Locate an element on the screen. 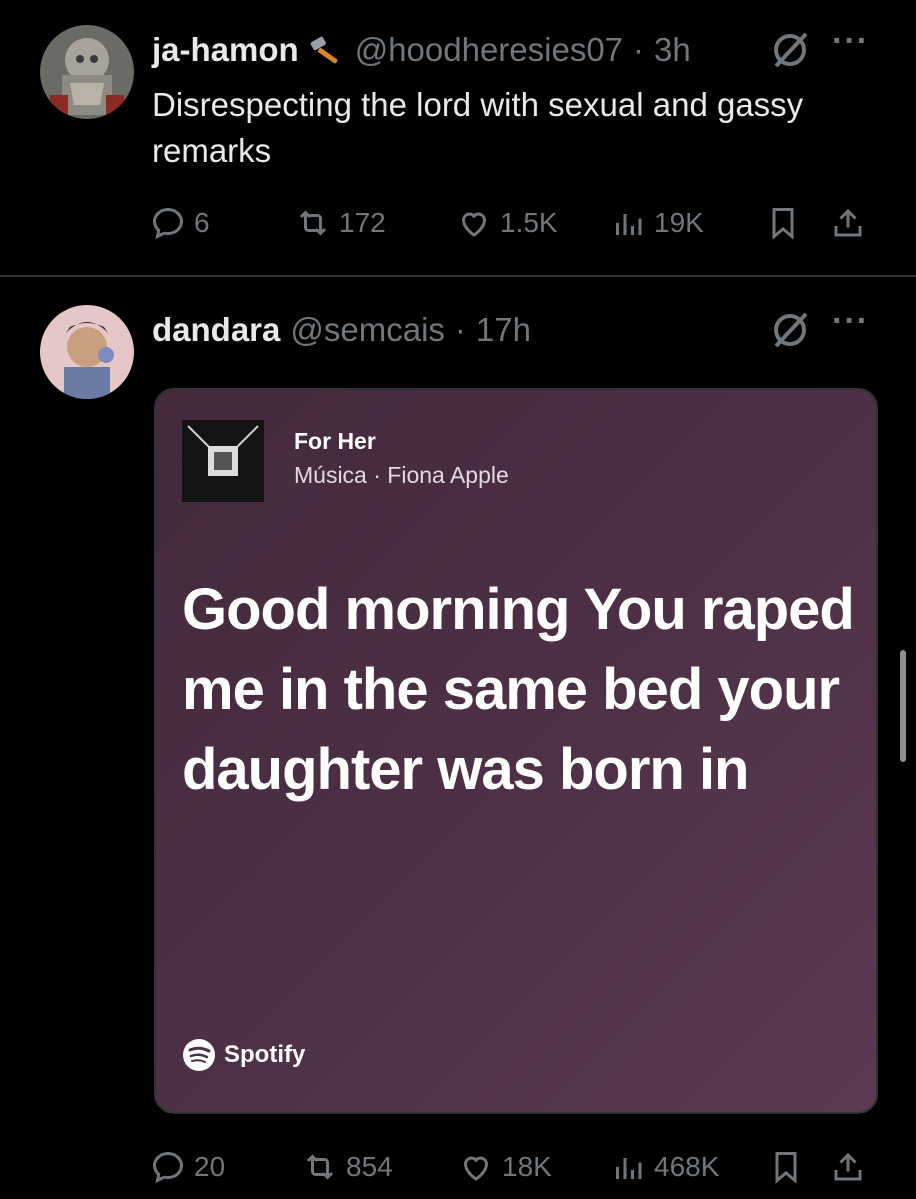  person-avatar-icon is located at coordinates (87, 352).